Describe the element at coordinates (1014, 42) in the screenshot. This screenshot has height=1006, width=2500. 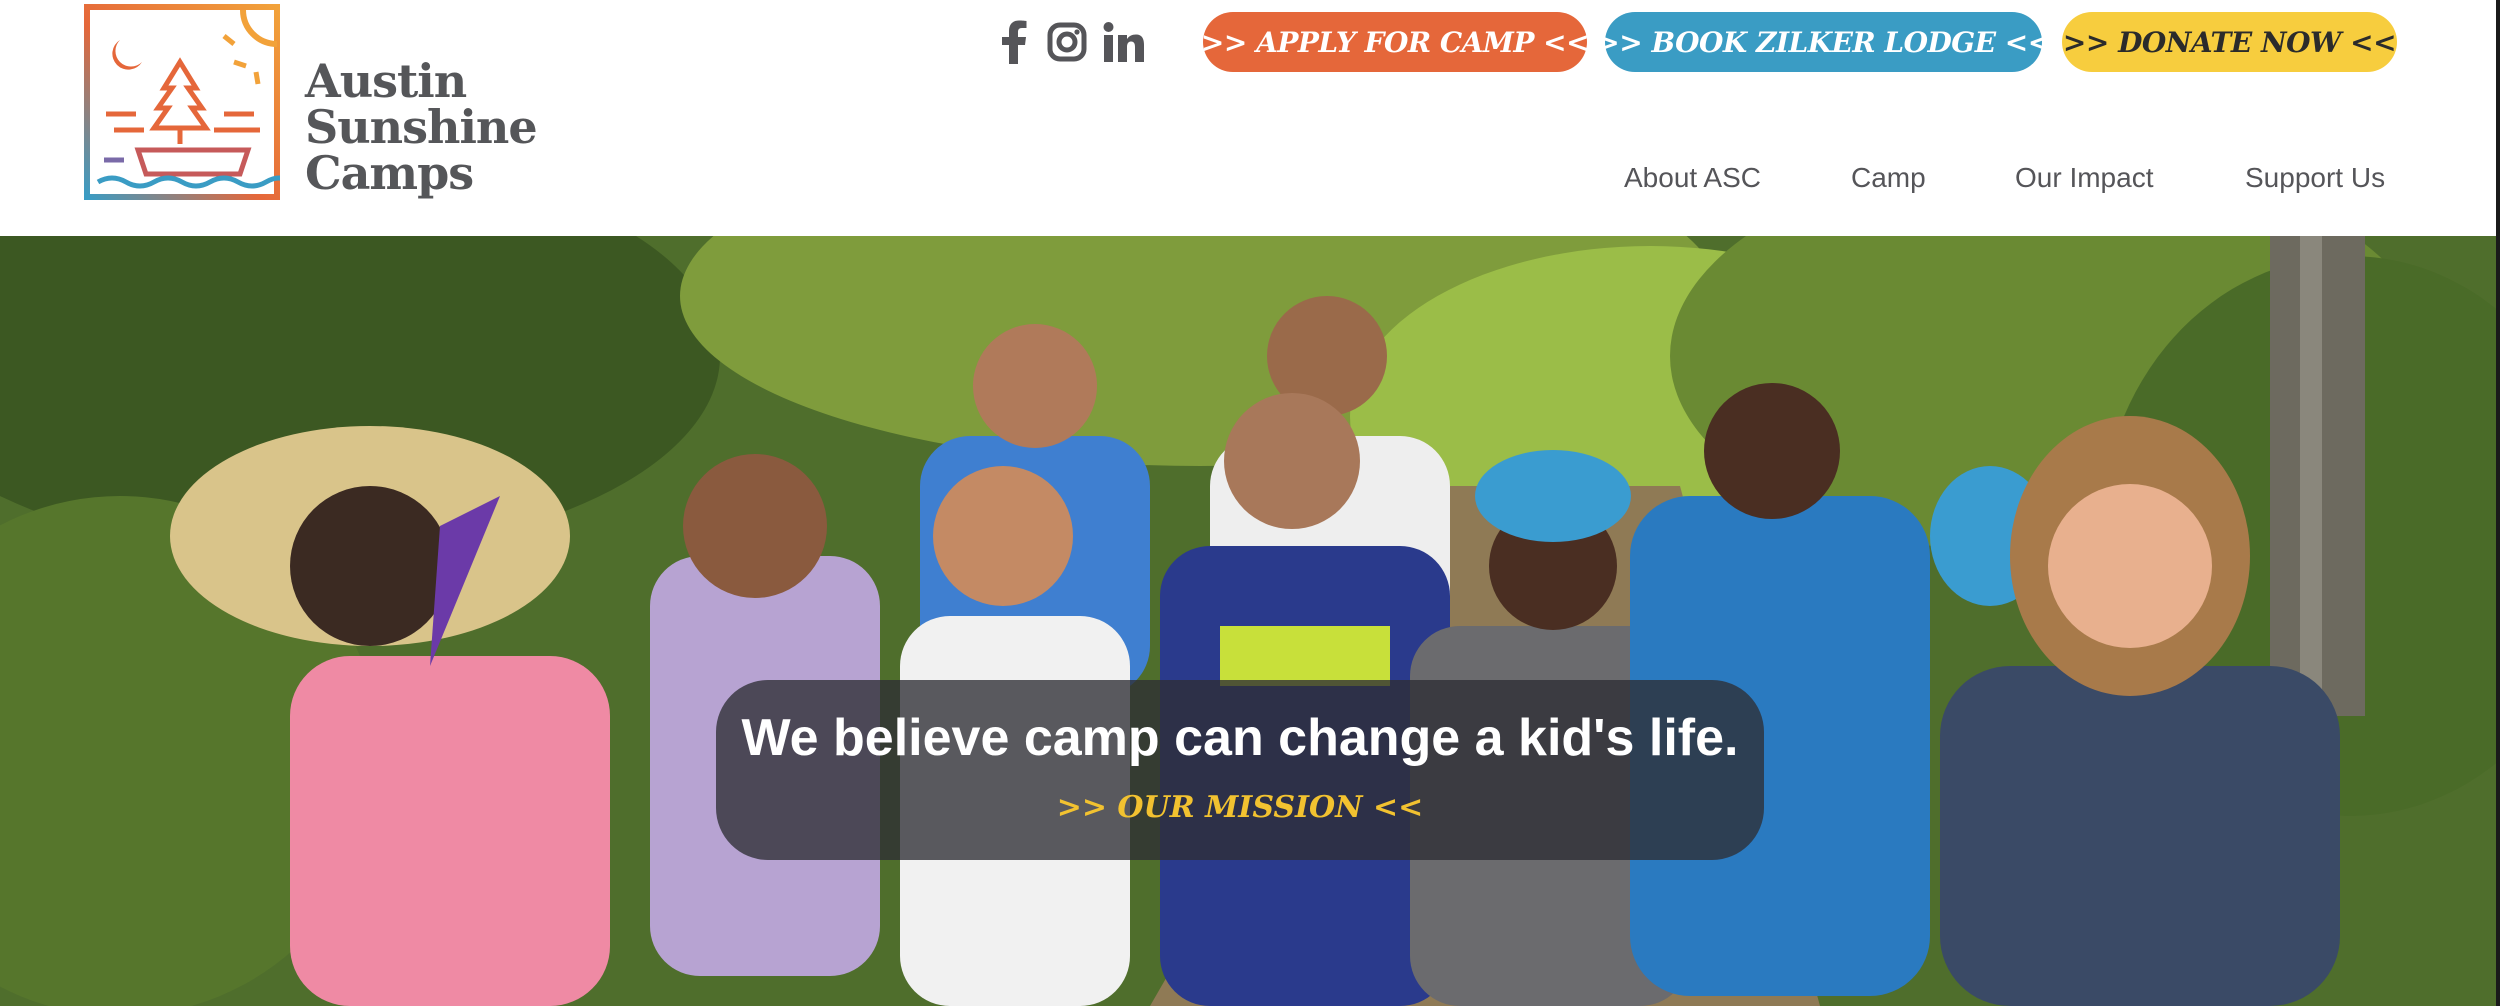
I see `facebook-icon` at that location.